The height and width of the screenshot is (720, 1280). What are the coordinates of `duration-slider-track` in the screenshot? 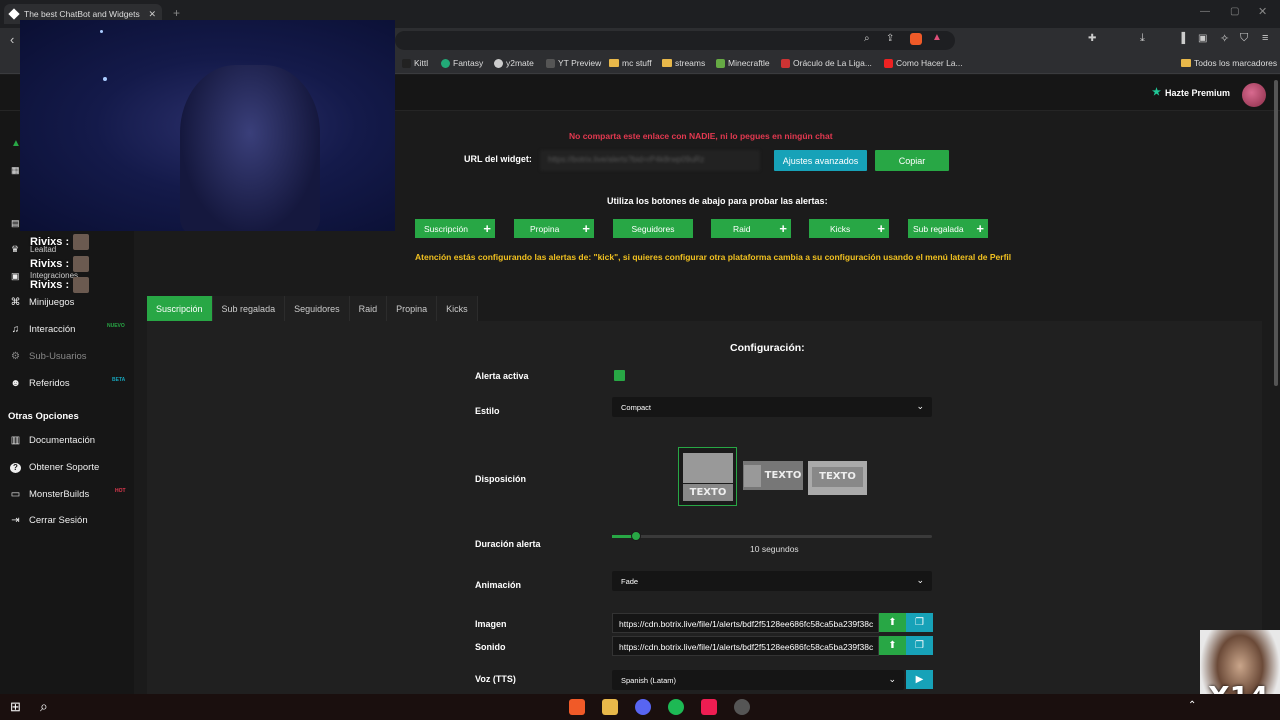 It's located at (772, 536).